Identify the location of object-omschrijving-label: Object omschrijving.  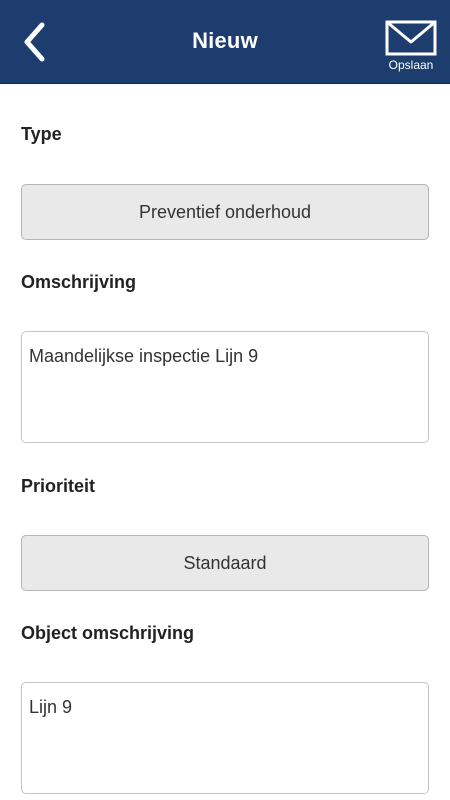
(108, 633).